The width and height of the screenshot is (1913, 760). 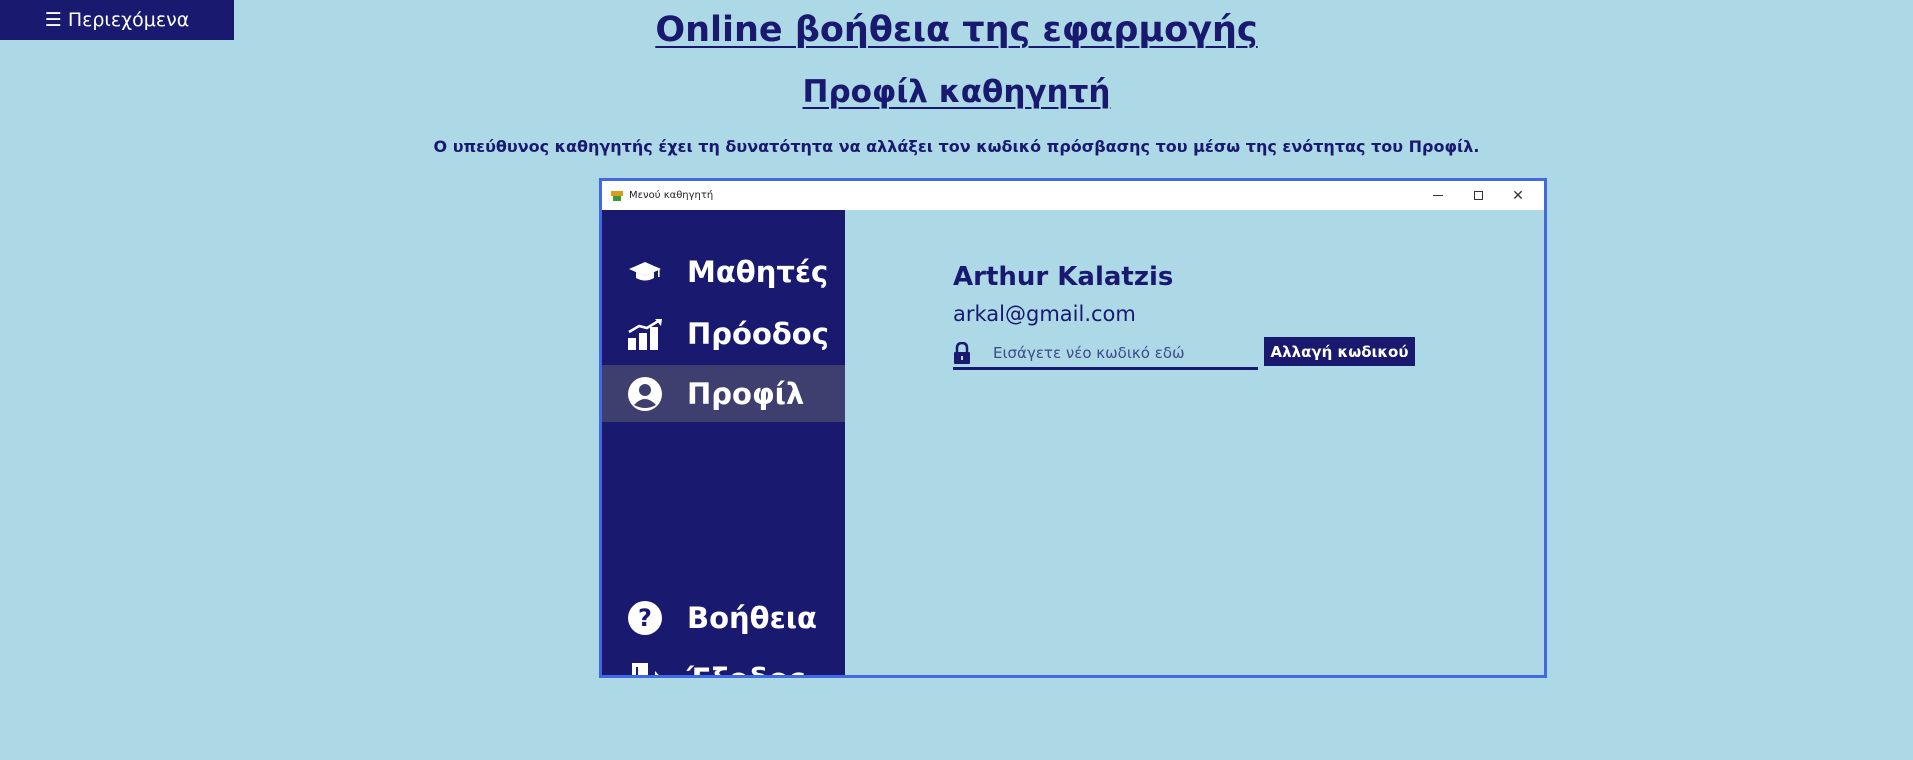 I want to click on change-password-button: Αλλαγή κωδικού, so click(x=1339, y=351).